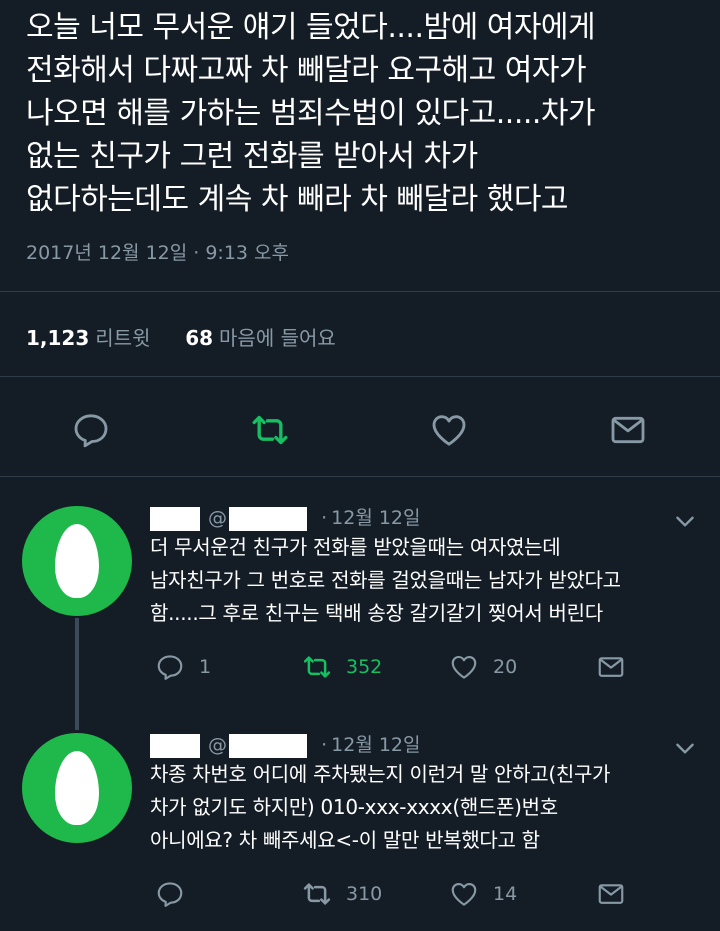  What do you see at coordinates (345, 840) in the screenshot?
I see `reply-text-line: 아니에요? 차 빼주세요<-이 말만 반복했다고 함` at bounding box center [345, 840].